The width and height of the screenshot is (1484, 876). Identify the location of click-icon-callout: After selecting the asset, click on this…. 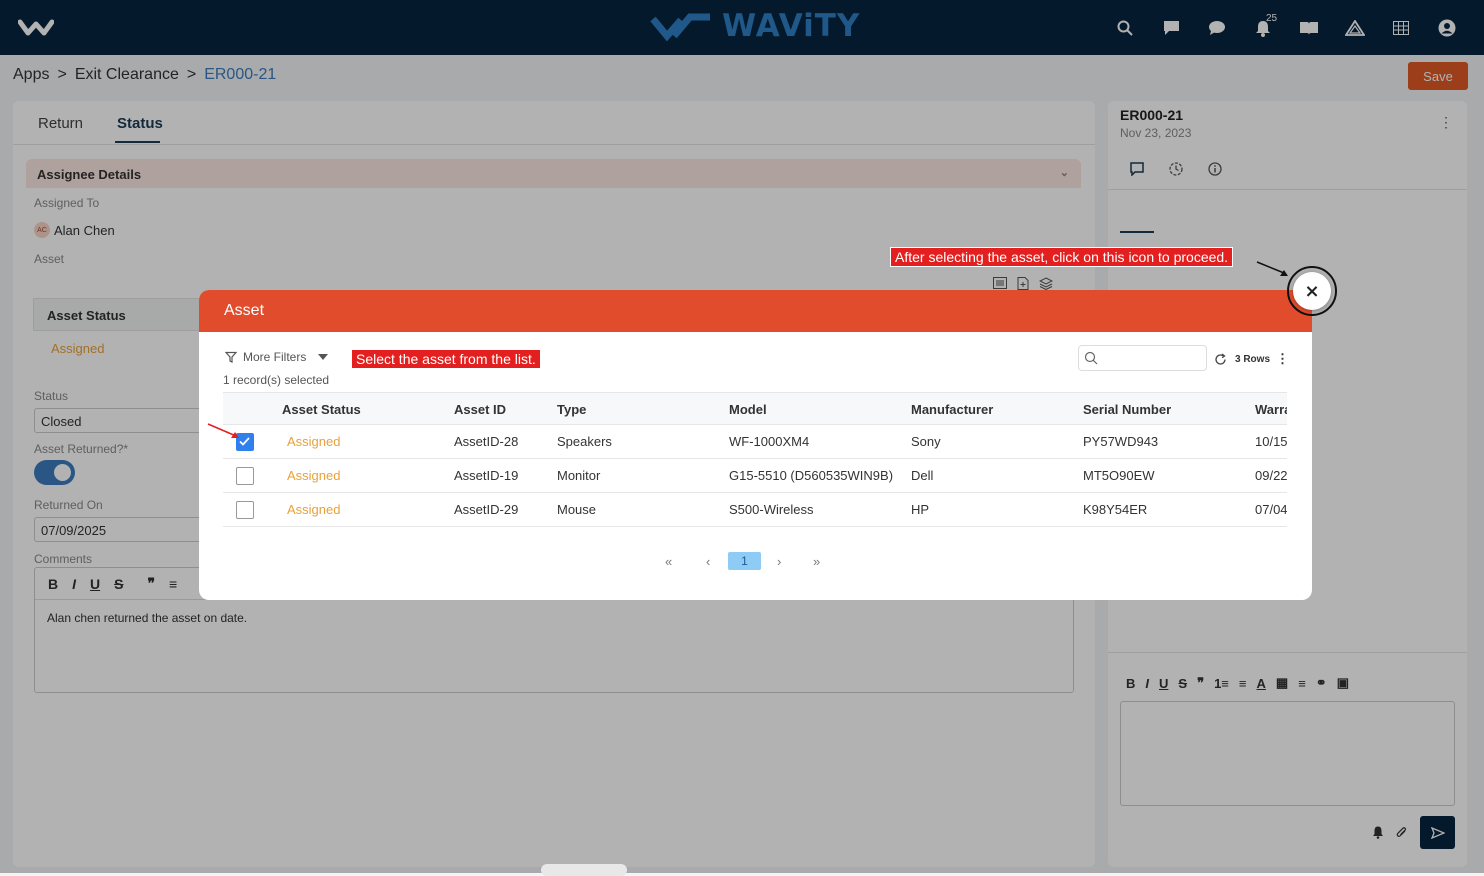
(1062, 257).